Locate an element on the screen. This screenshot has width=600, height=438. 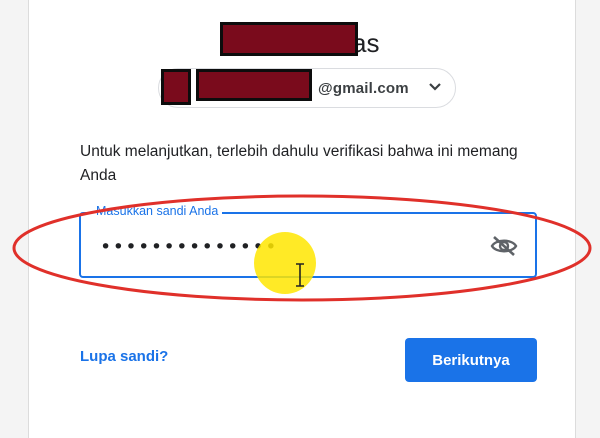
password-value: •••••••••••••• is located at coordinates (189, 247).